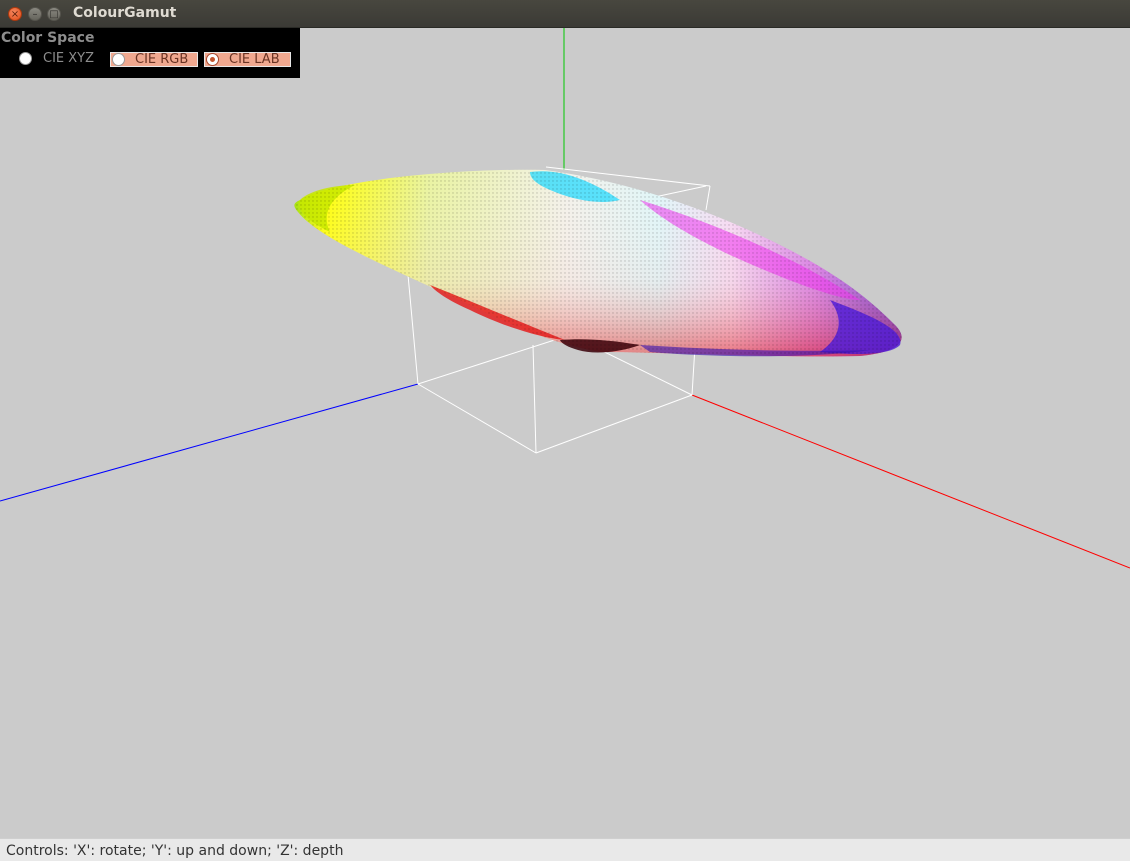  What do you see at coordinates (209, 442) in the screenshot?
I see `z-axis-line` at bounding box center [209, 442].